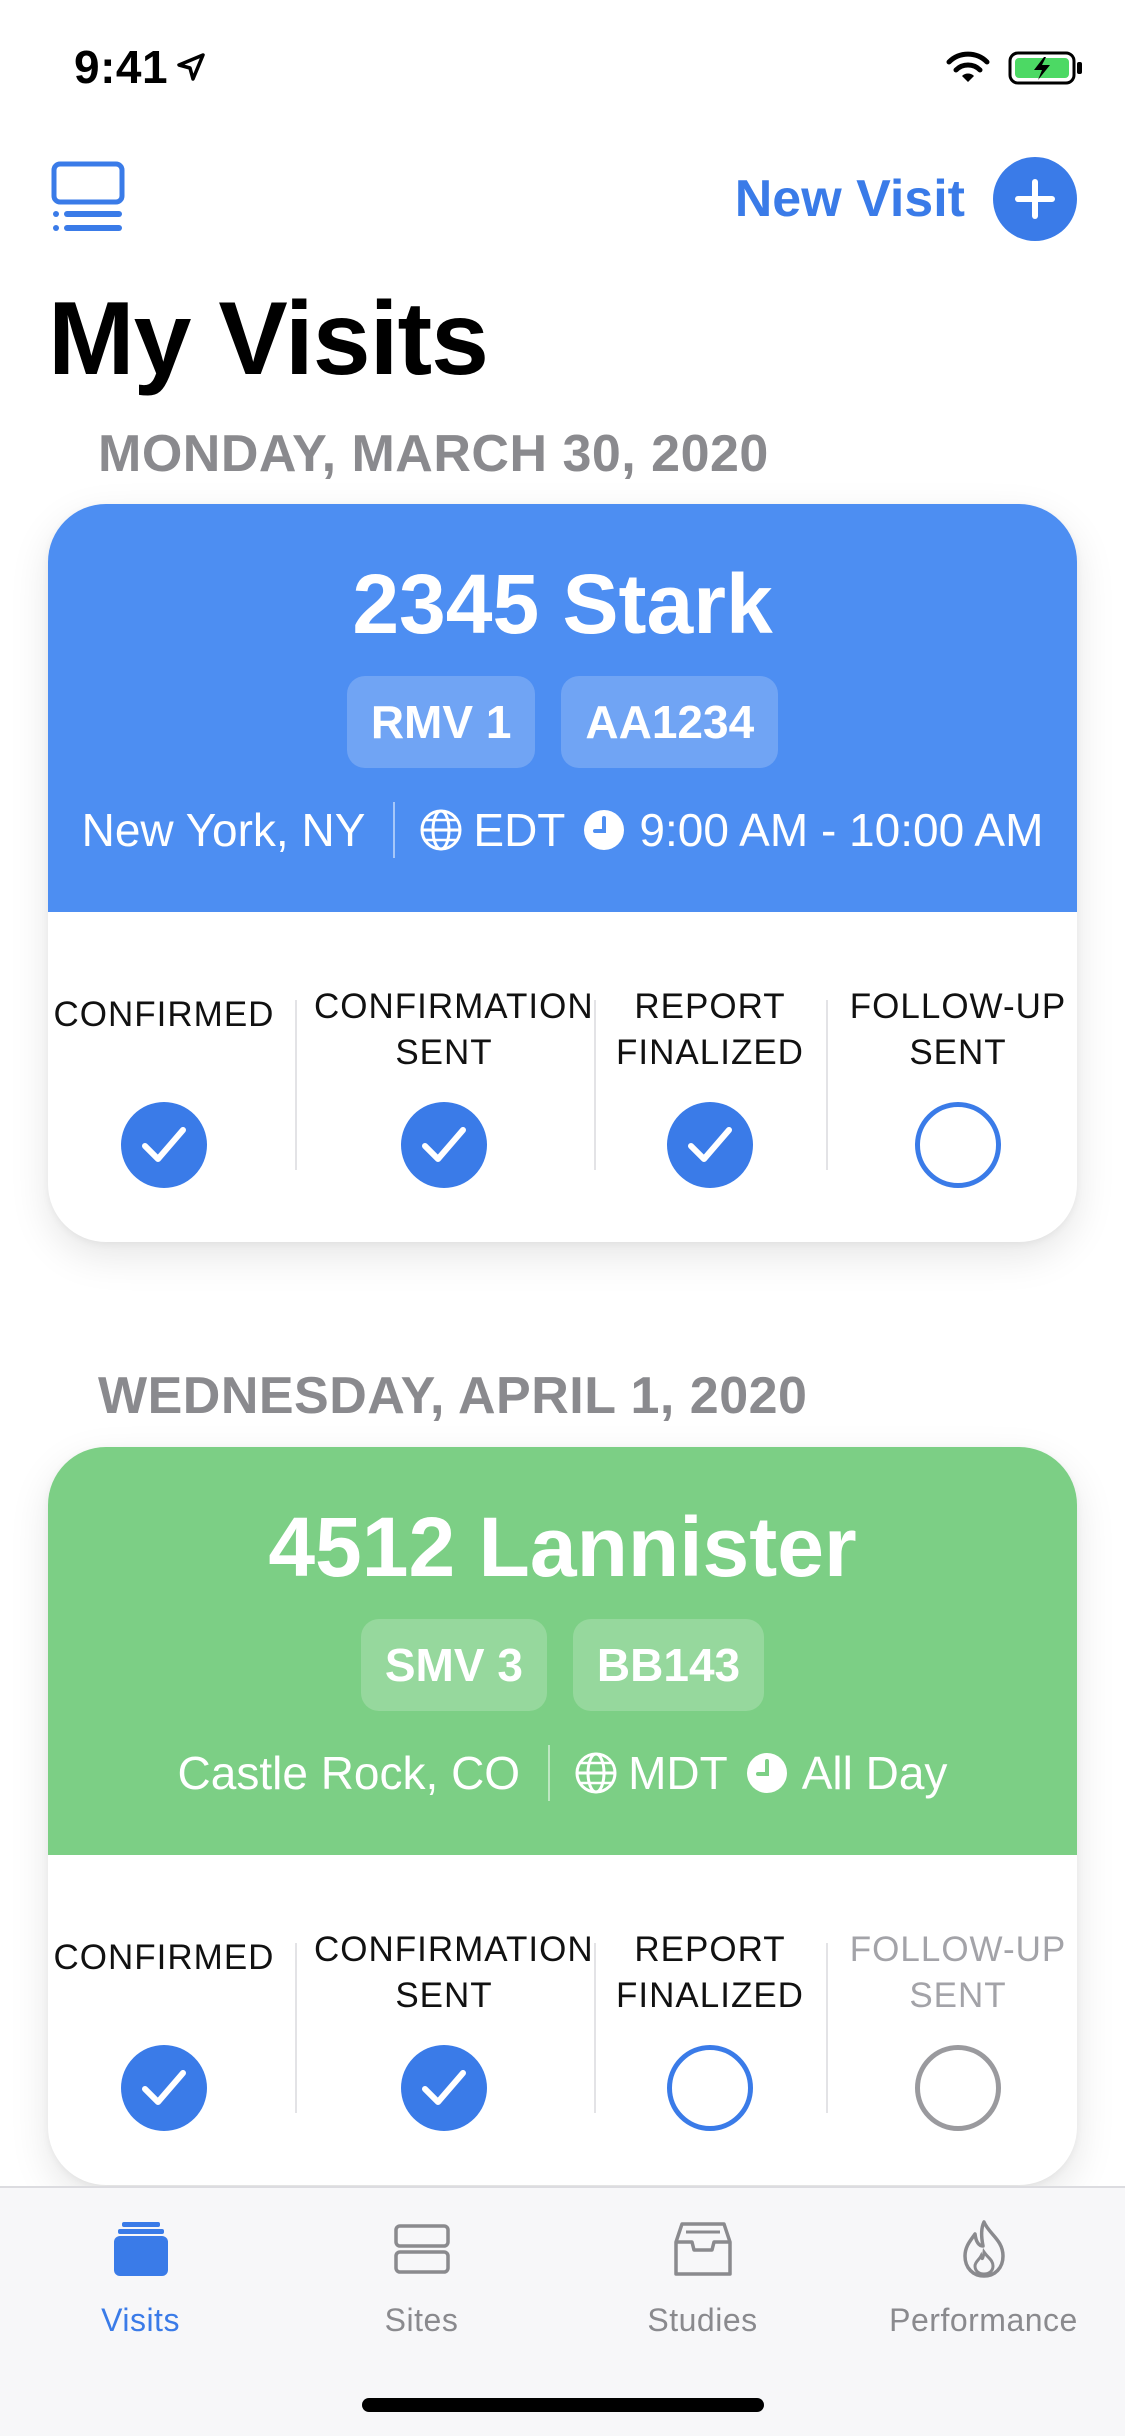 This screenshot has height=2436, width=1125. What do you see at coordinates (121, 67) in the screenshot?
I see `status-time: 9:41` at bounding box center [121, 67].